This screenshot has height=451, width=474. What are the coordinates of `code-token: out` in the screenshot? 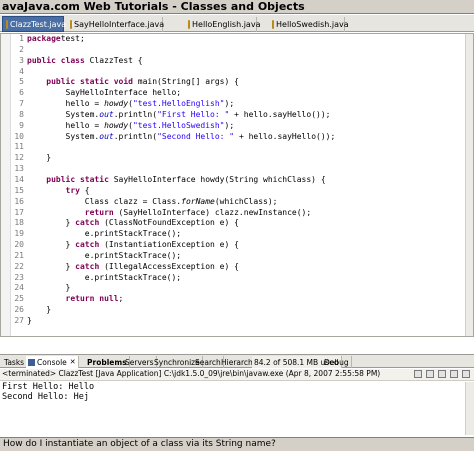 It's located at (106, 136).